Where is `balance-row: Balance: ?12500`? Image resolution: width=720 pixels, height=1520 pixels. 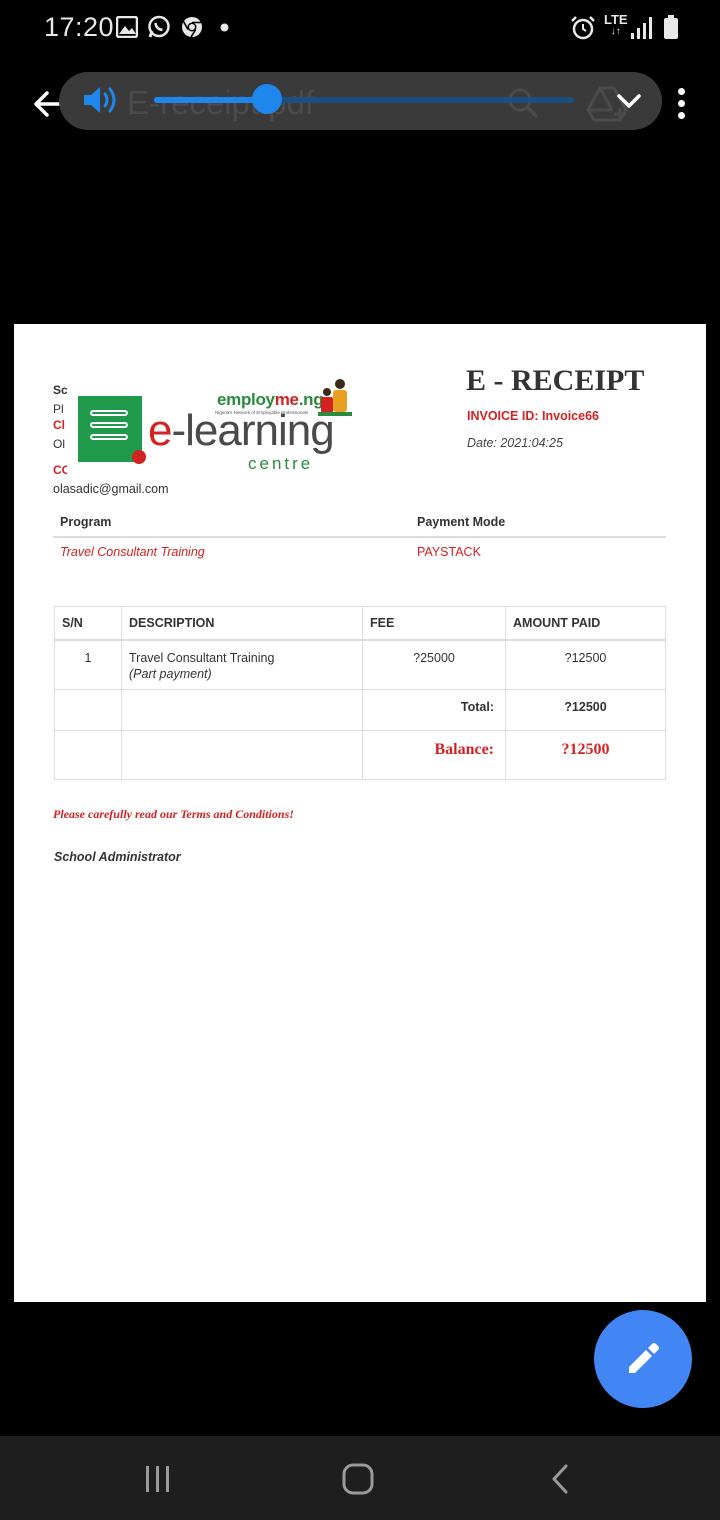
balance-row: Balance: ?12500 is located at coordinates (360, 755).